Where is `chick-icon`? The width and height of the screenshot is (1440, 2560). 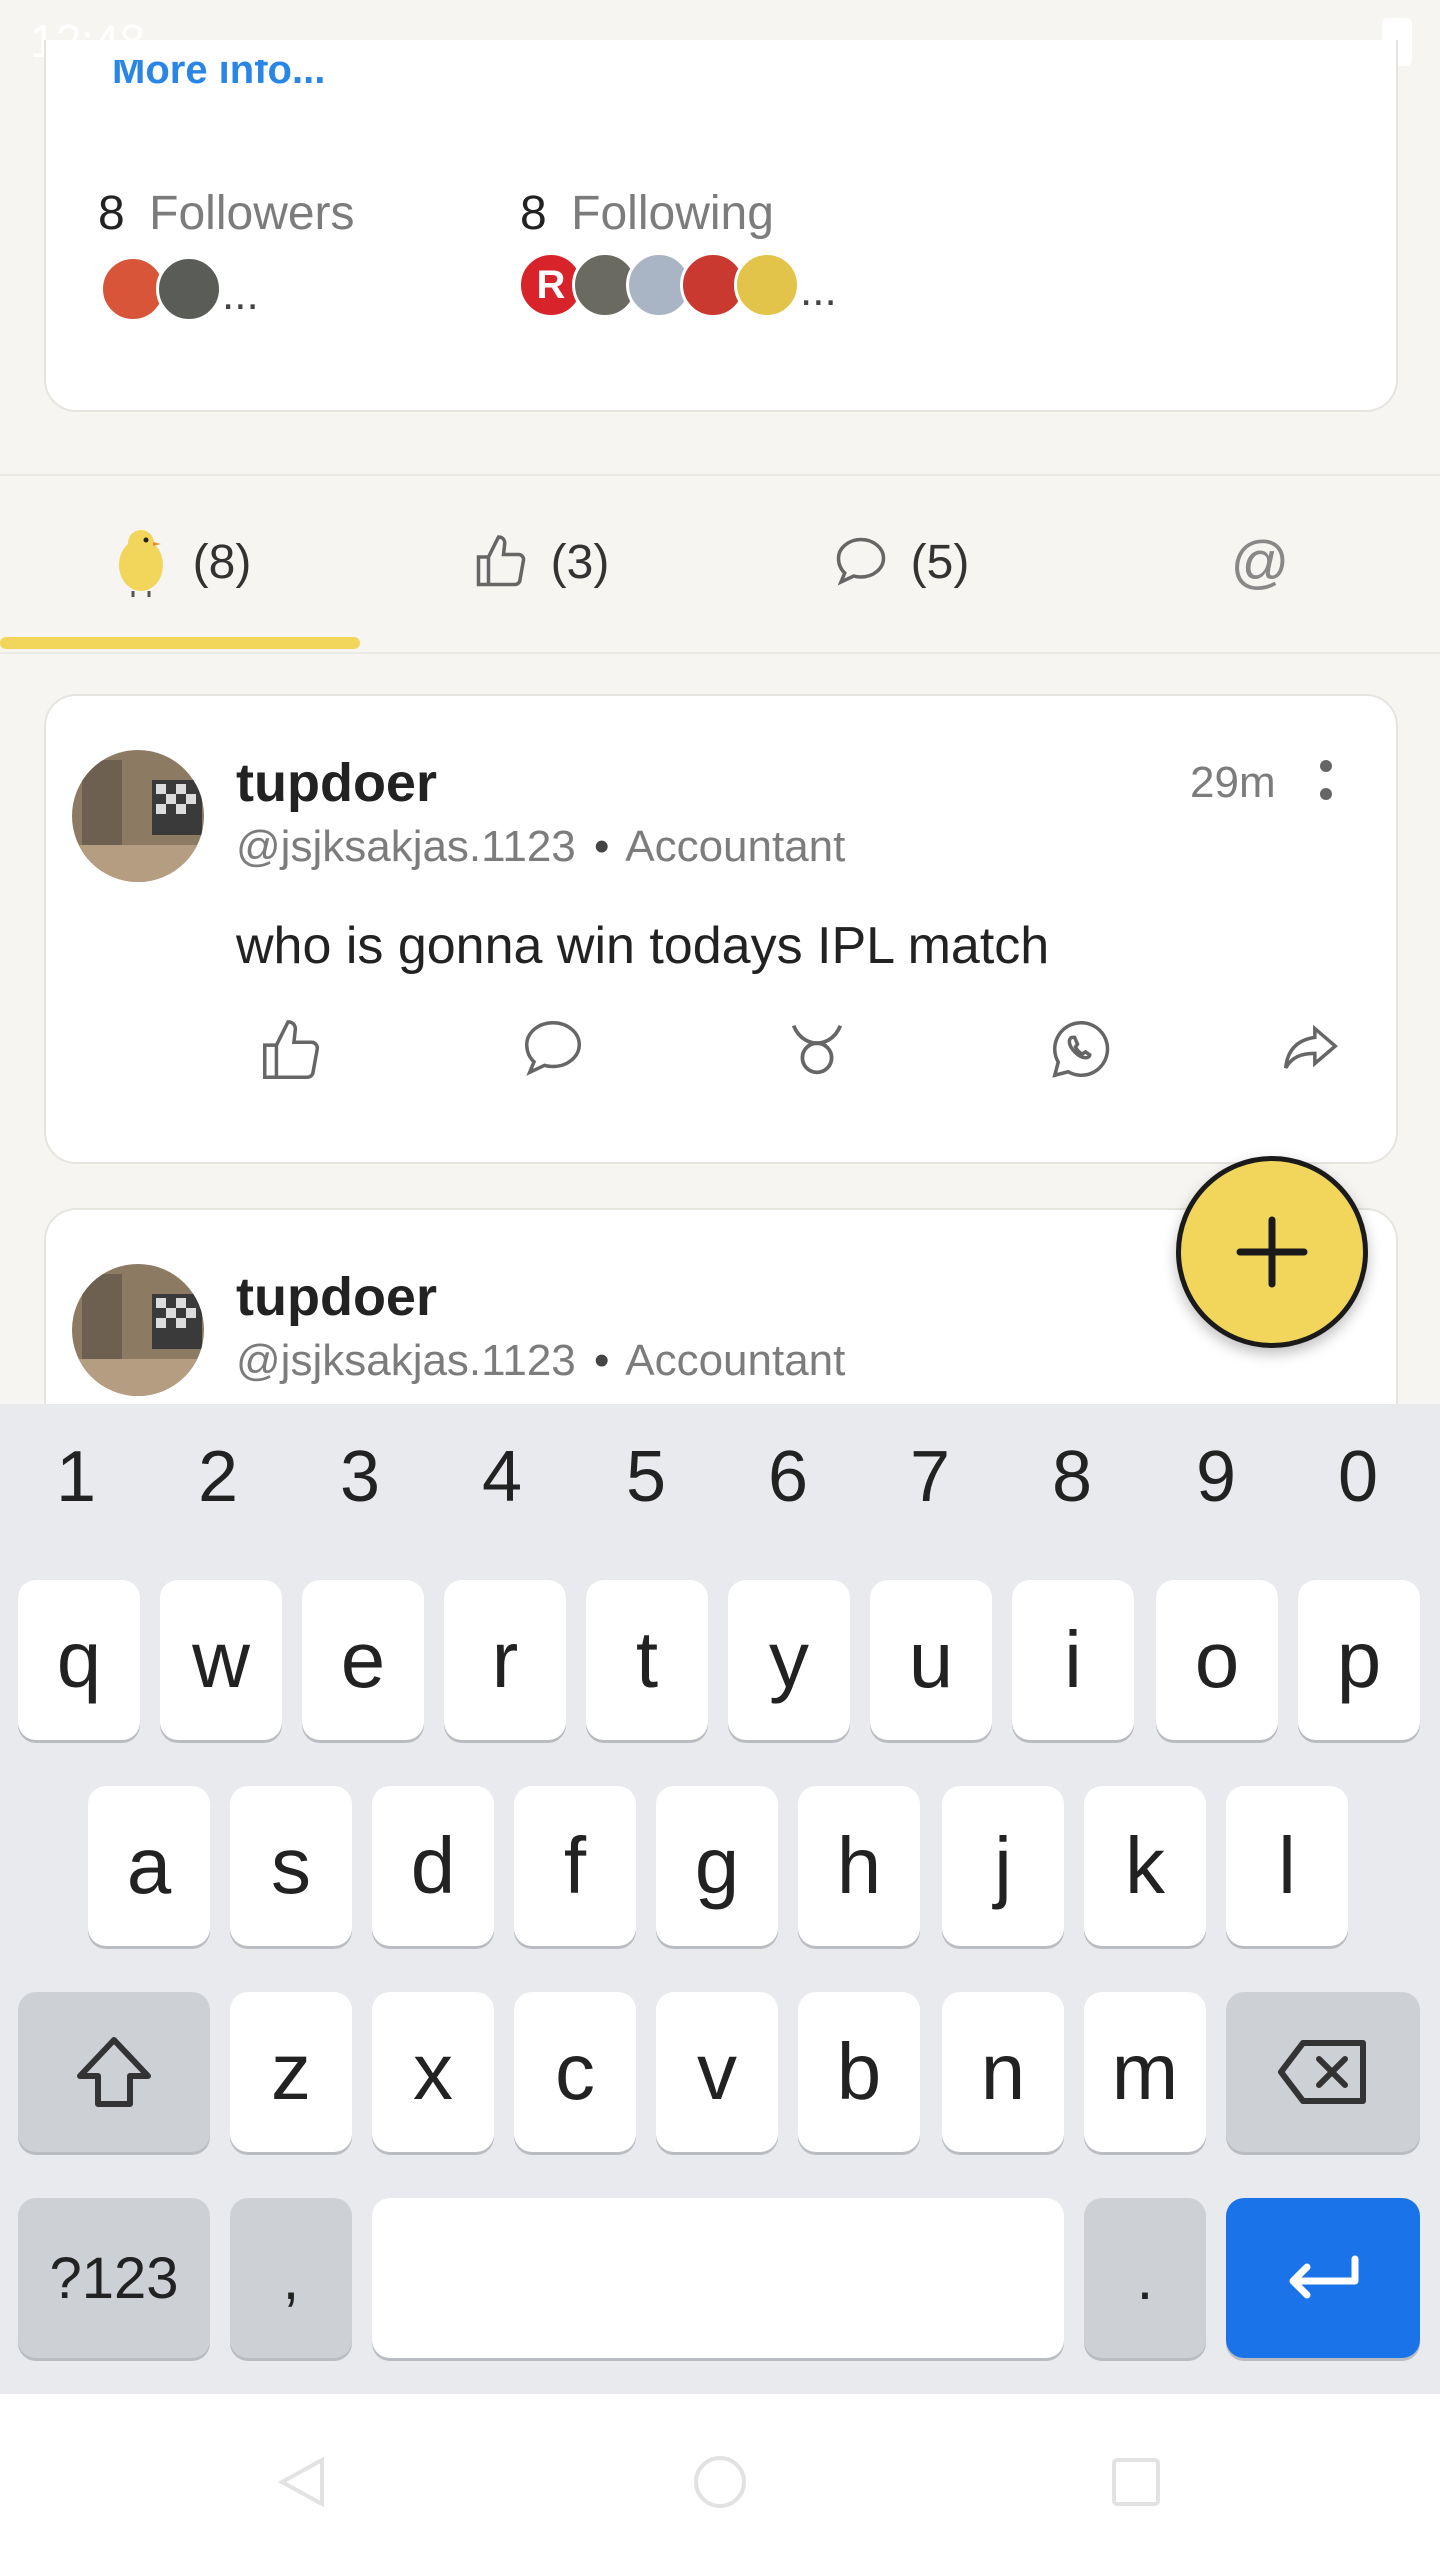 chick-icon is located at coordinates (140, 563).